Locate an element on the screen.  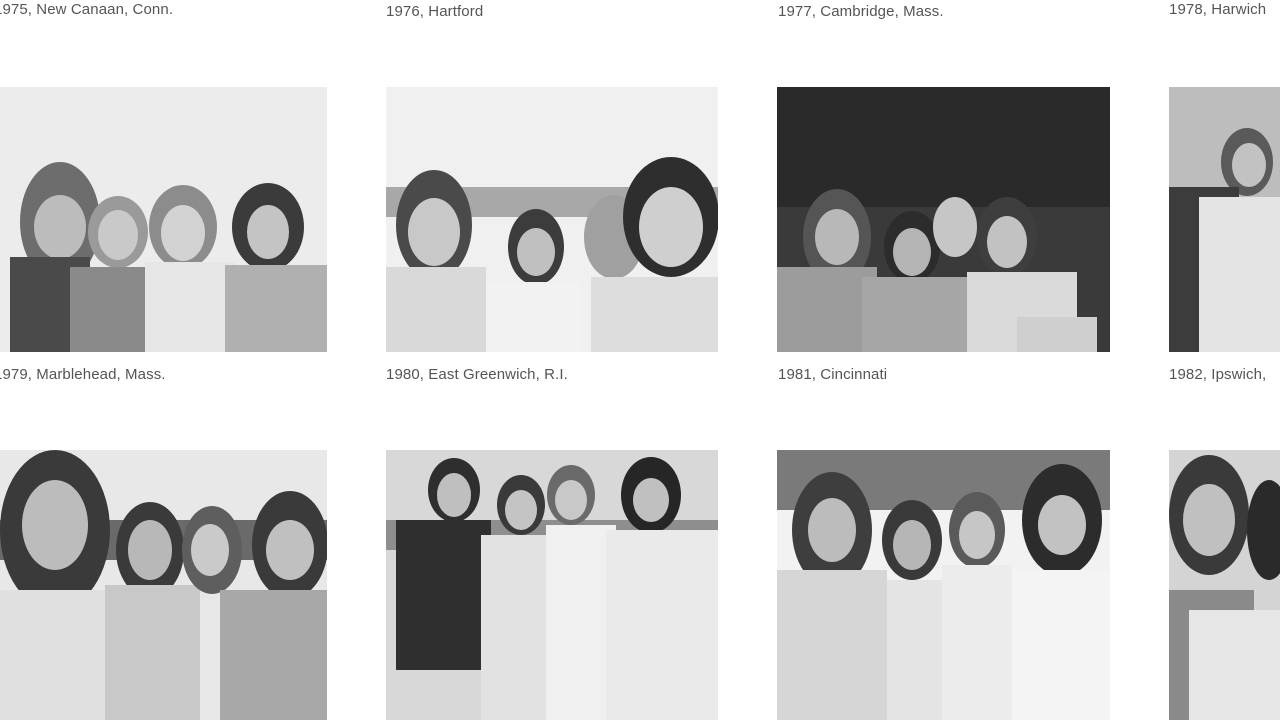
caption-1980: 1980, East Greenwich, R.I. is located at coordinates (477, 374).